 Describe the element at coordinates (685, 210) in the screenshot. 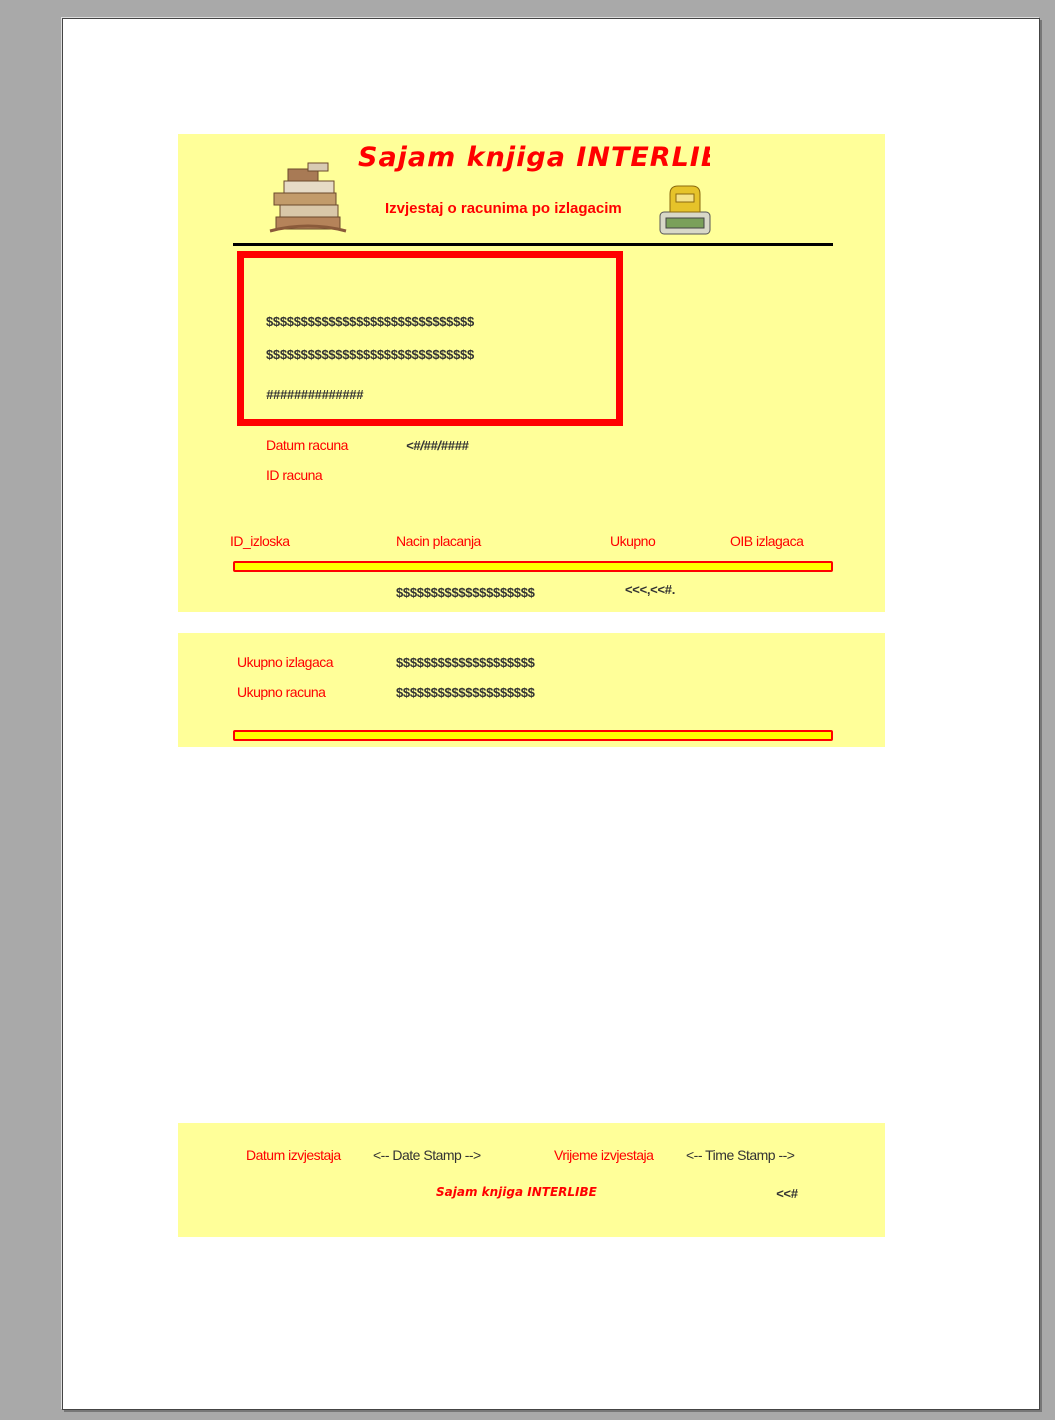

I see `cash-register-icon` at that location.